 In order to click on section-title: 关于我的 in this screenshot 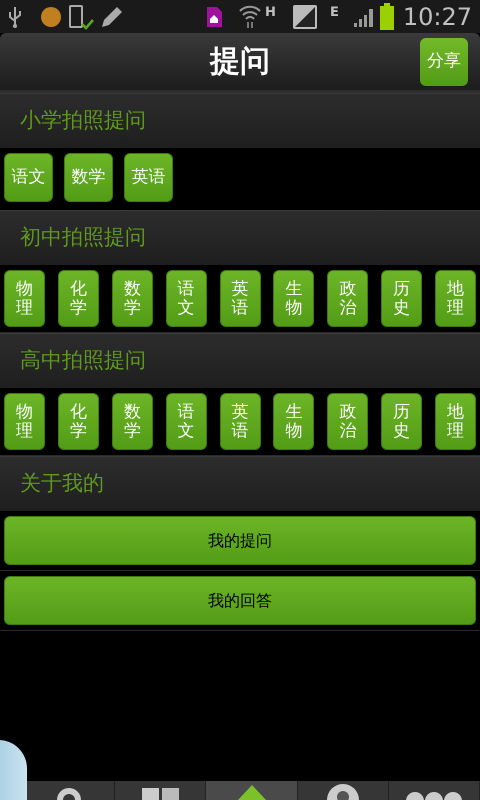, I will do `click(62, 484)`.